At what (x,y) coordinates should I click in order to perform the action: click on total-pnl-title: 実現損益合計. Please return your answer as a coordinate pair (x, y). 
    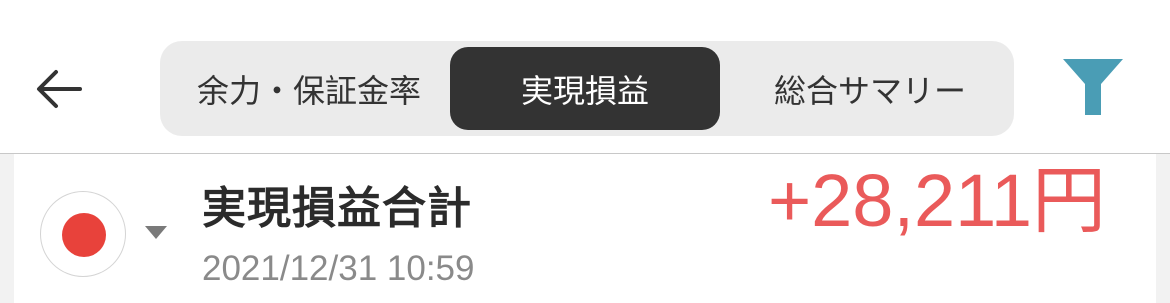
    Looking at the image, I should click on (337, 208).